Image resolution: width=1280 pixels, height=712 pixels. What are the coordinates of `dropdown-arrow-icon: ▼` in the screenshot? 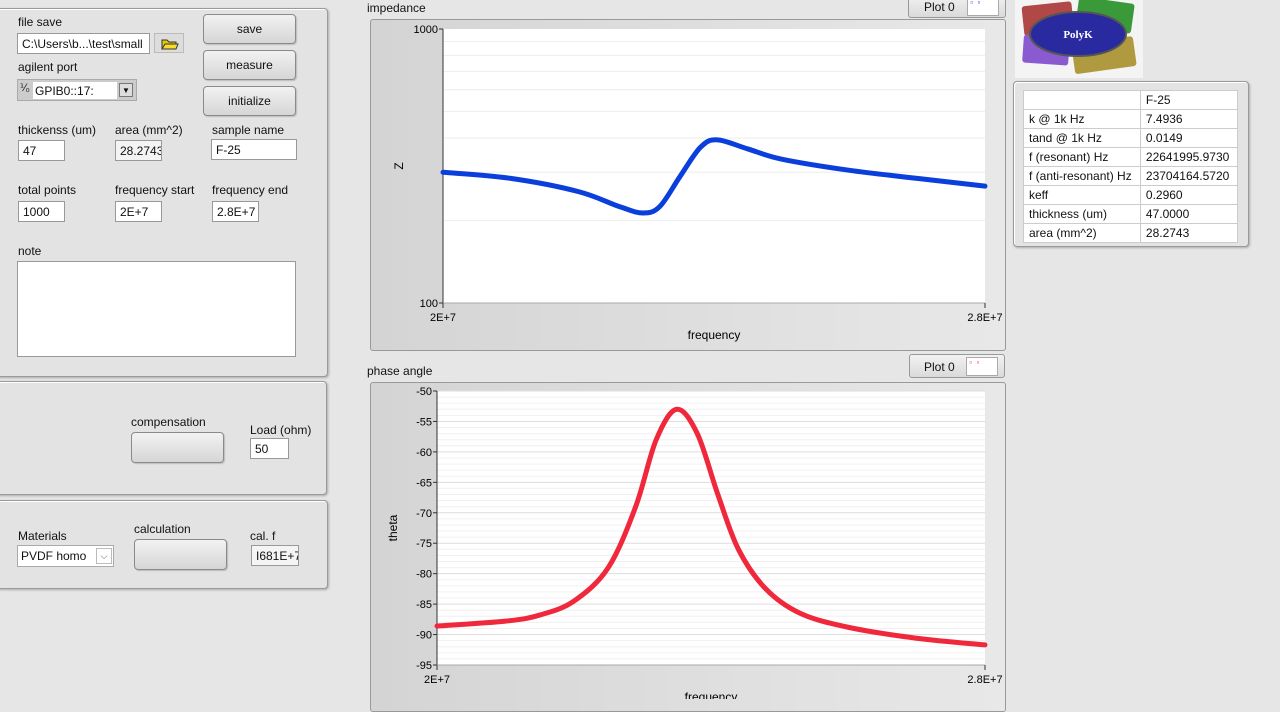 It's located at (126, 90).